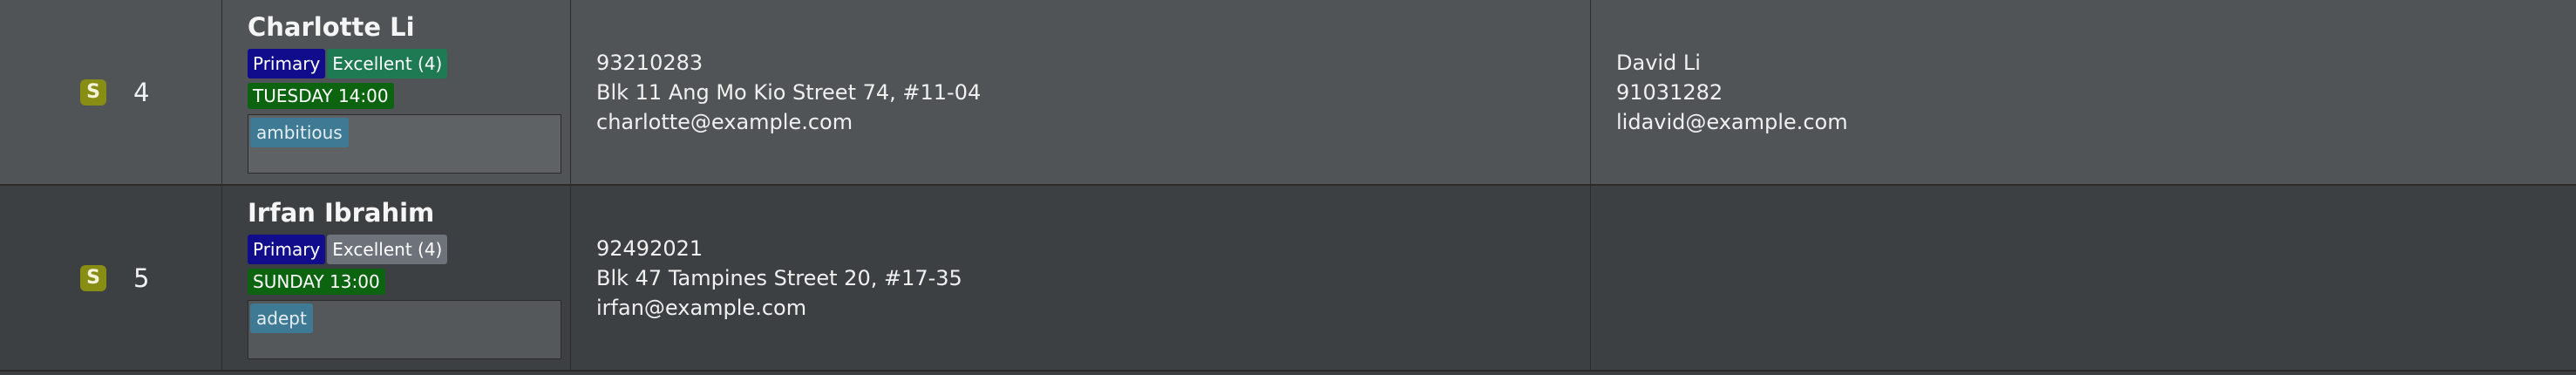 The image size is (2576, 375). I want to click on address: Blk 11 Ang Mo Kio Street 74, #11-04, so click(789, 92).